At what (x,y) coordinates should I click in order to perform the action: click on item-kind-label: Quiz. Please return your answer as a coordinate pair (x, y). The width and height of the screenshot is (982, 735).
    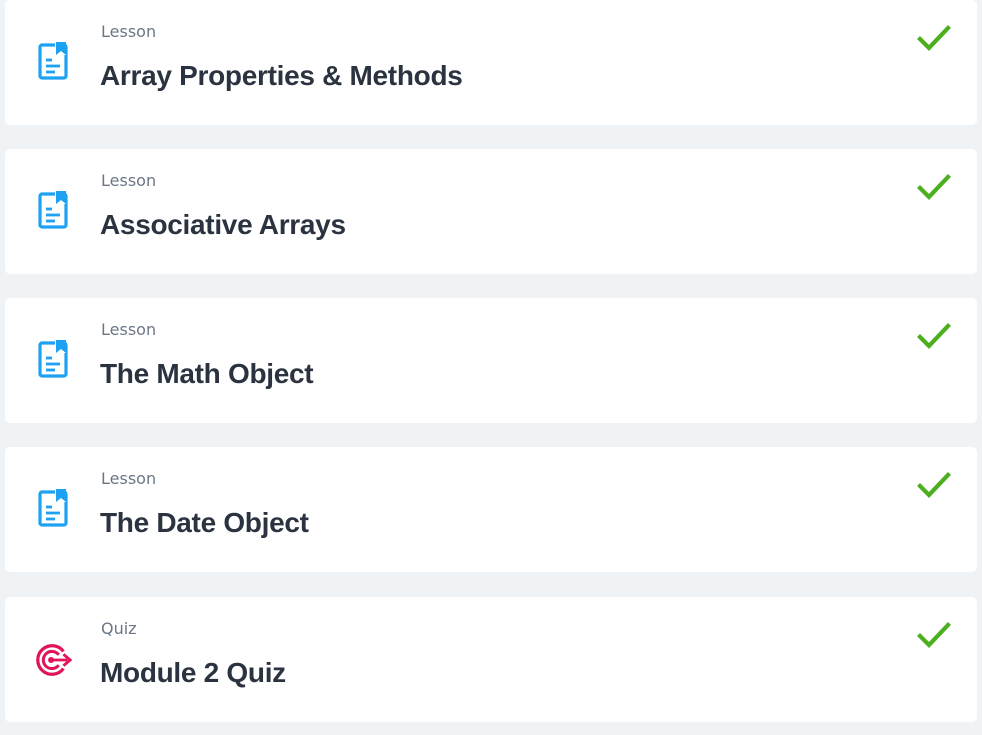
    Looking at the image, I should click on (119, 628).